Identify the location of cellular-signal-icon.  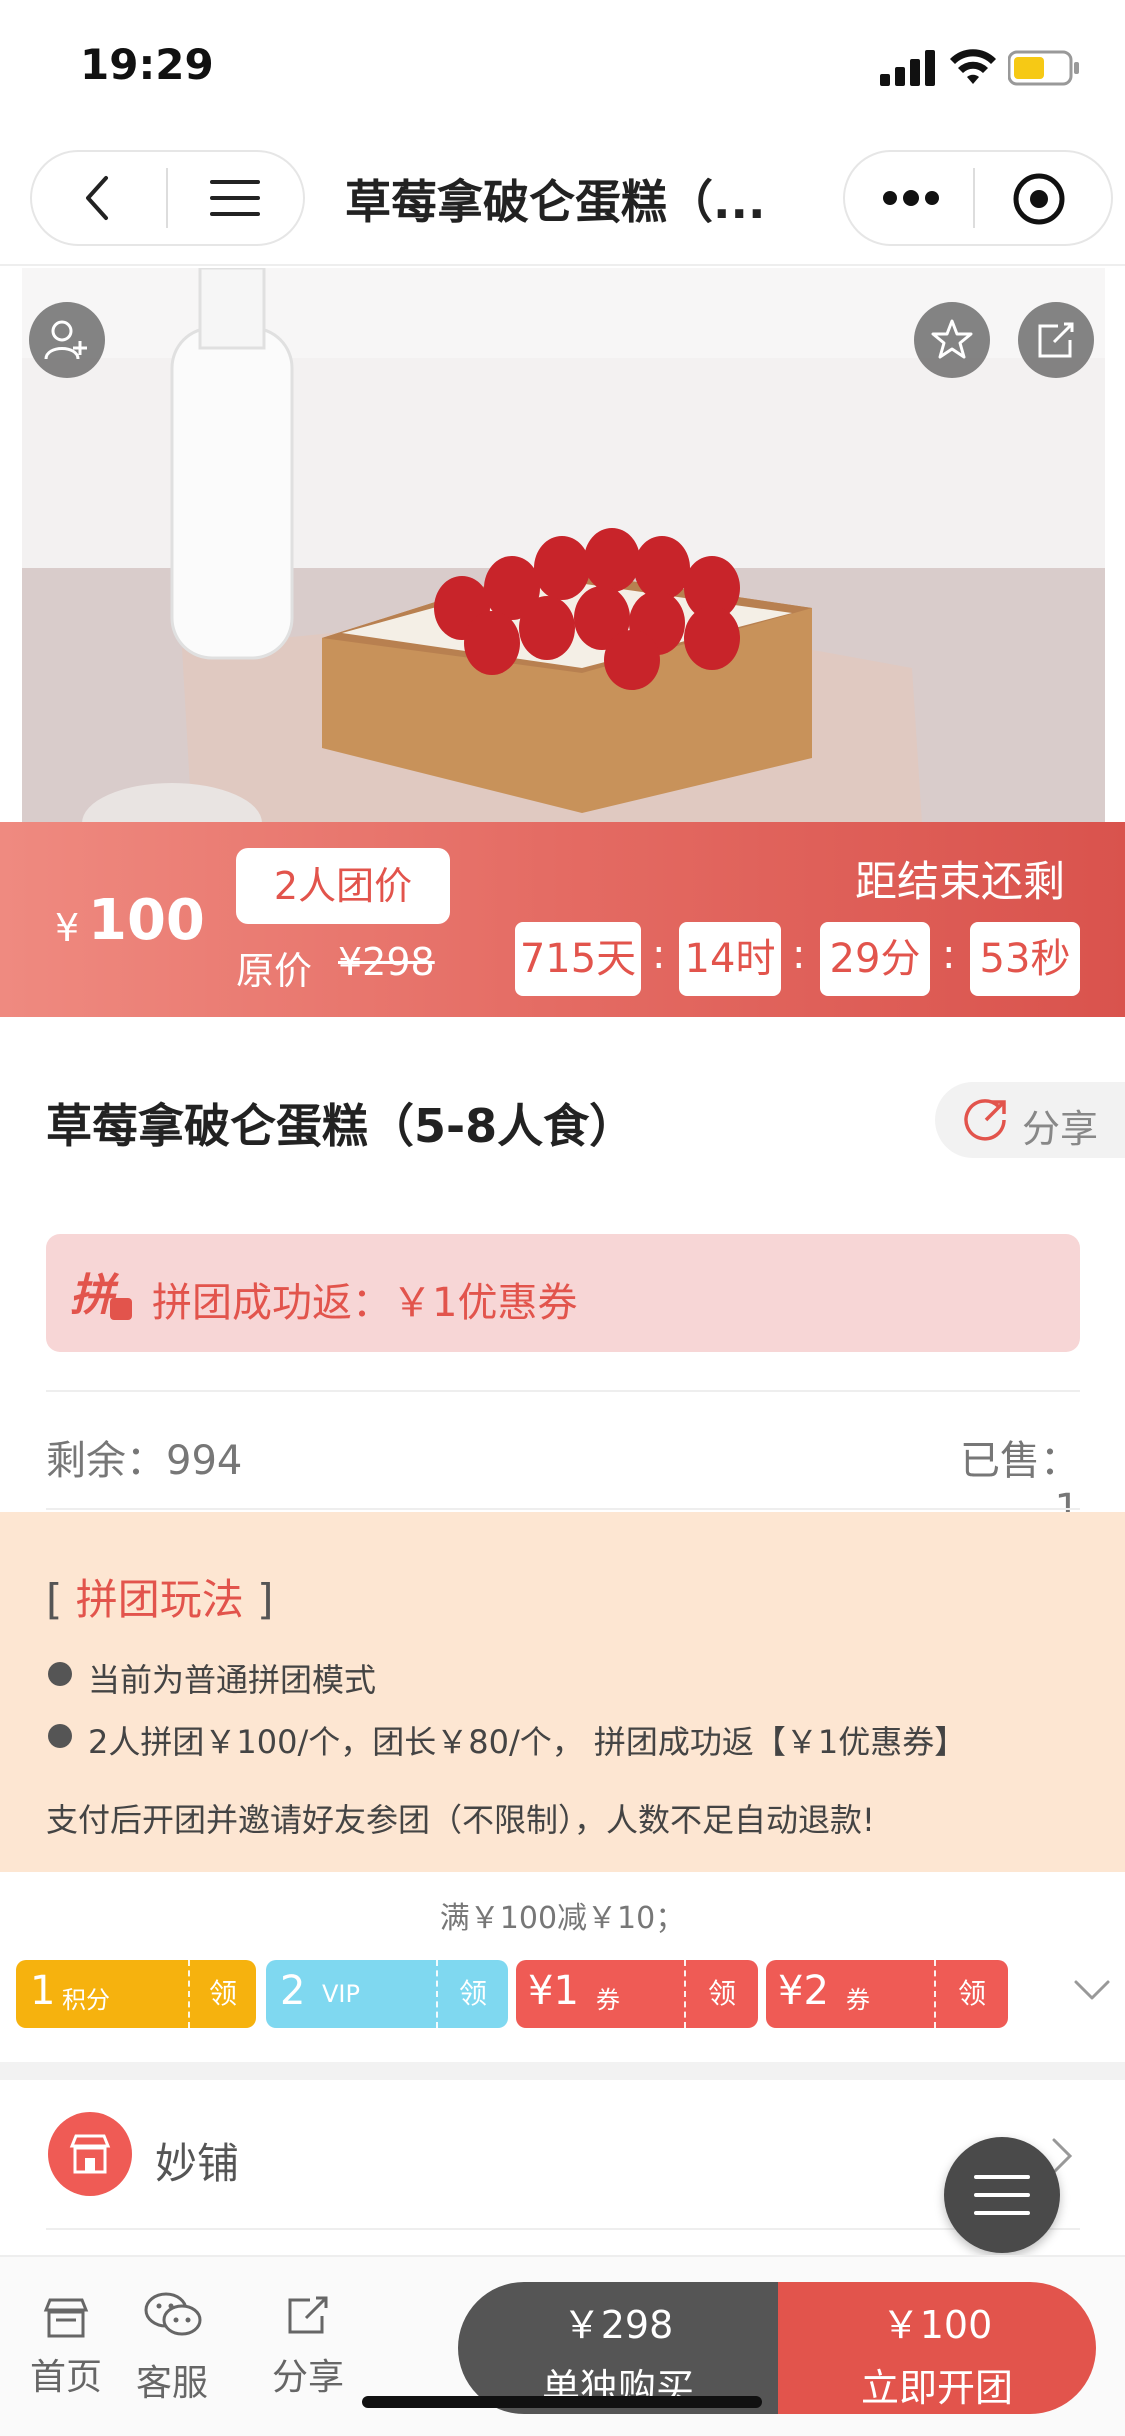
(907, 68).